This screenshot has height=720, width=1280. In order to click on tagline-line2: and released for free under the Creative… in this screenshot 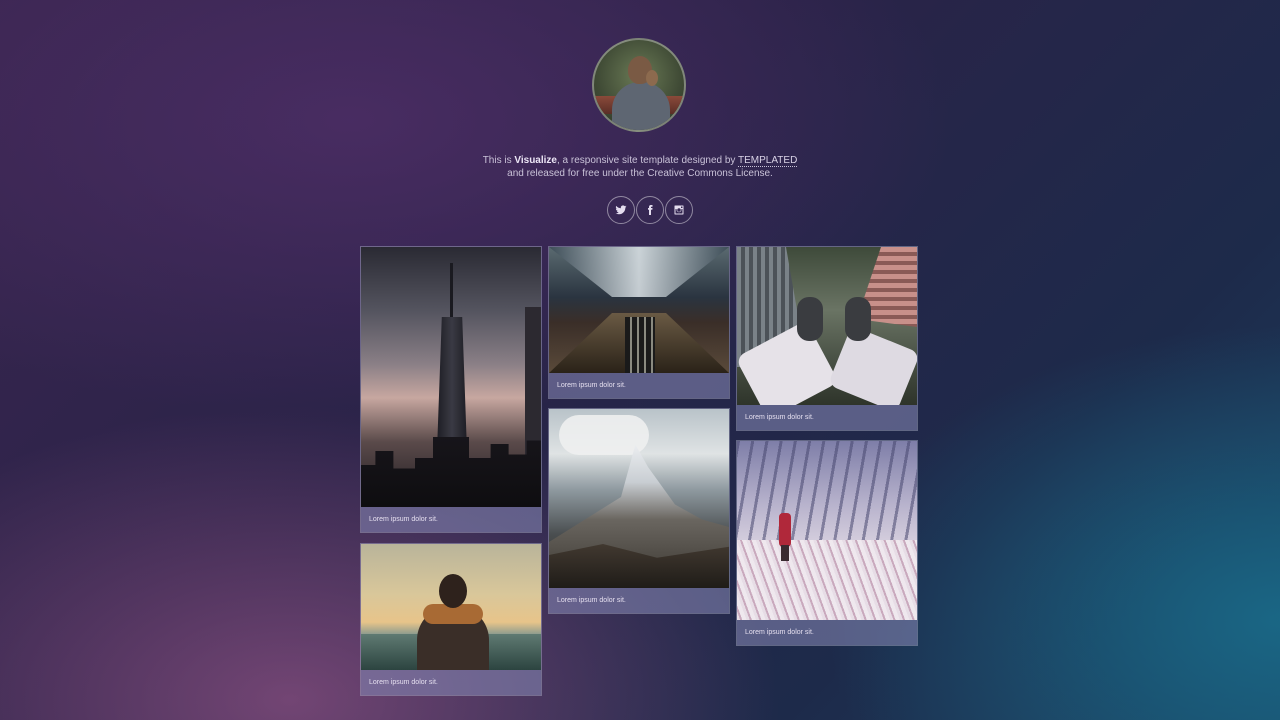, I will do `click(640, 173)`.